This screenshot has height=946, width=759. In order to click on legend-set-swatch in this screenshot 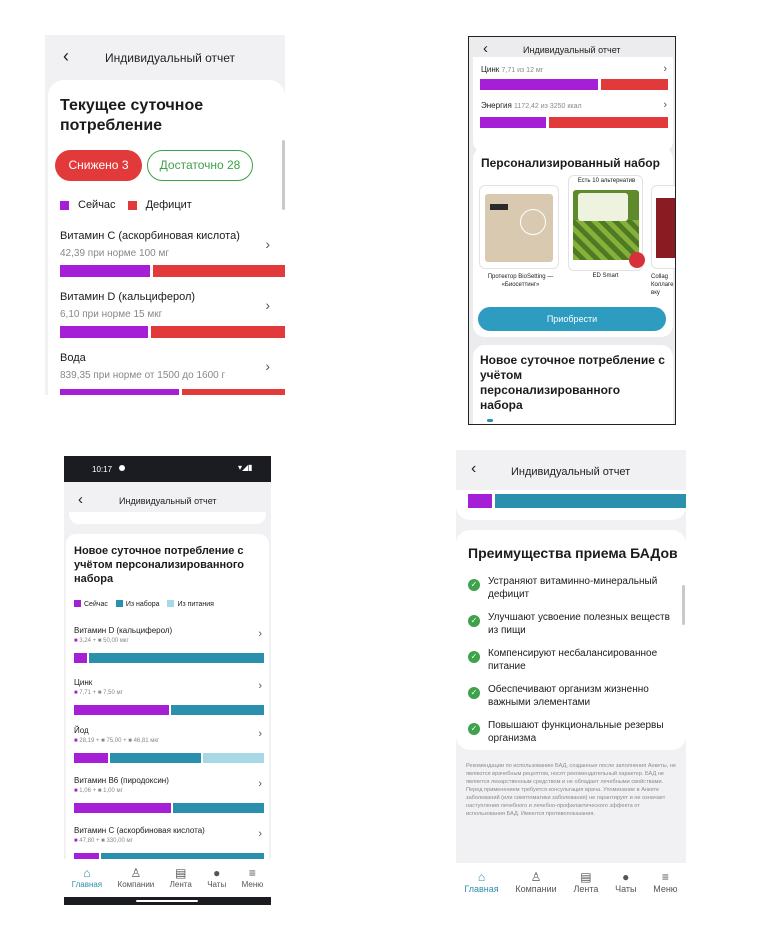, I will do `click(119, 603)`.